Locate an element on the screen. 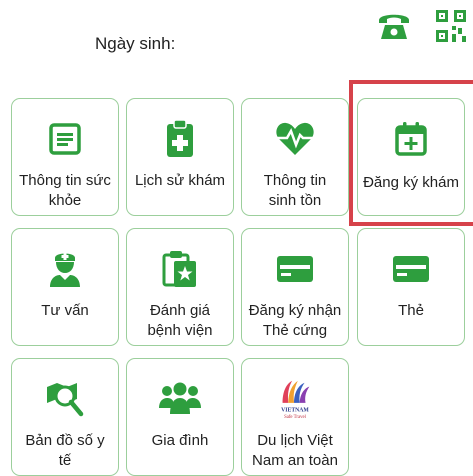  tile-label: Thông tin sức khỏe is located at coordinates (65, 190).